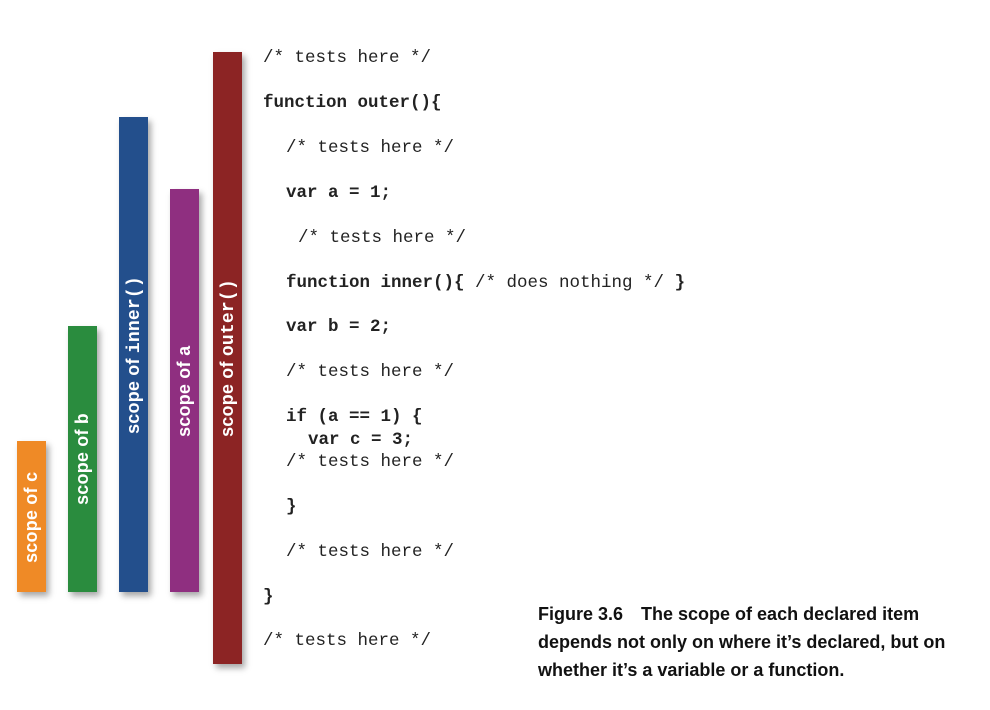 Image resolution: width=990 pixels, height=710 pixels. I want to click on figure-number: Figure 3.6, so click(581, 614).